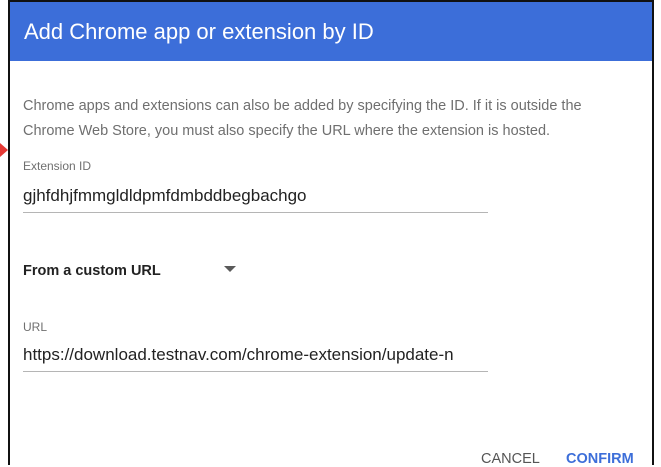 The width and height of the screenshot is (661, 467). What do you see at coordinates (92, 271) in the screenshot?
I see `source-select-value: From a custom URL` at bounding box center [92, 271].